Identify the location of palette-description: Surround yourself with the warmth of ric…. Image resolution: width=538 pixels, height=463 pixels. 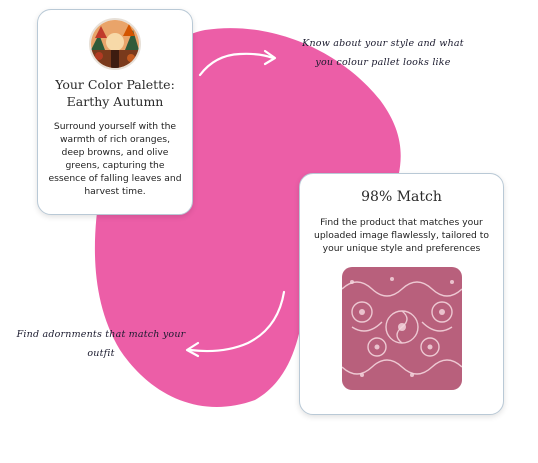
(115, 159).